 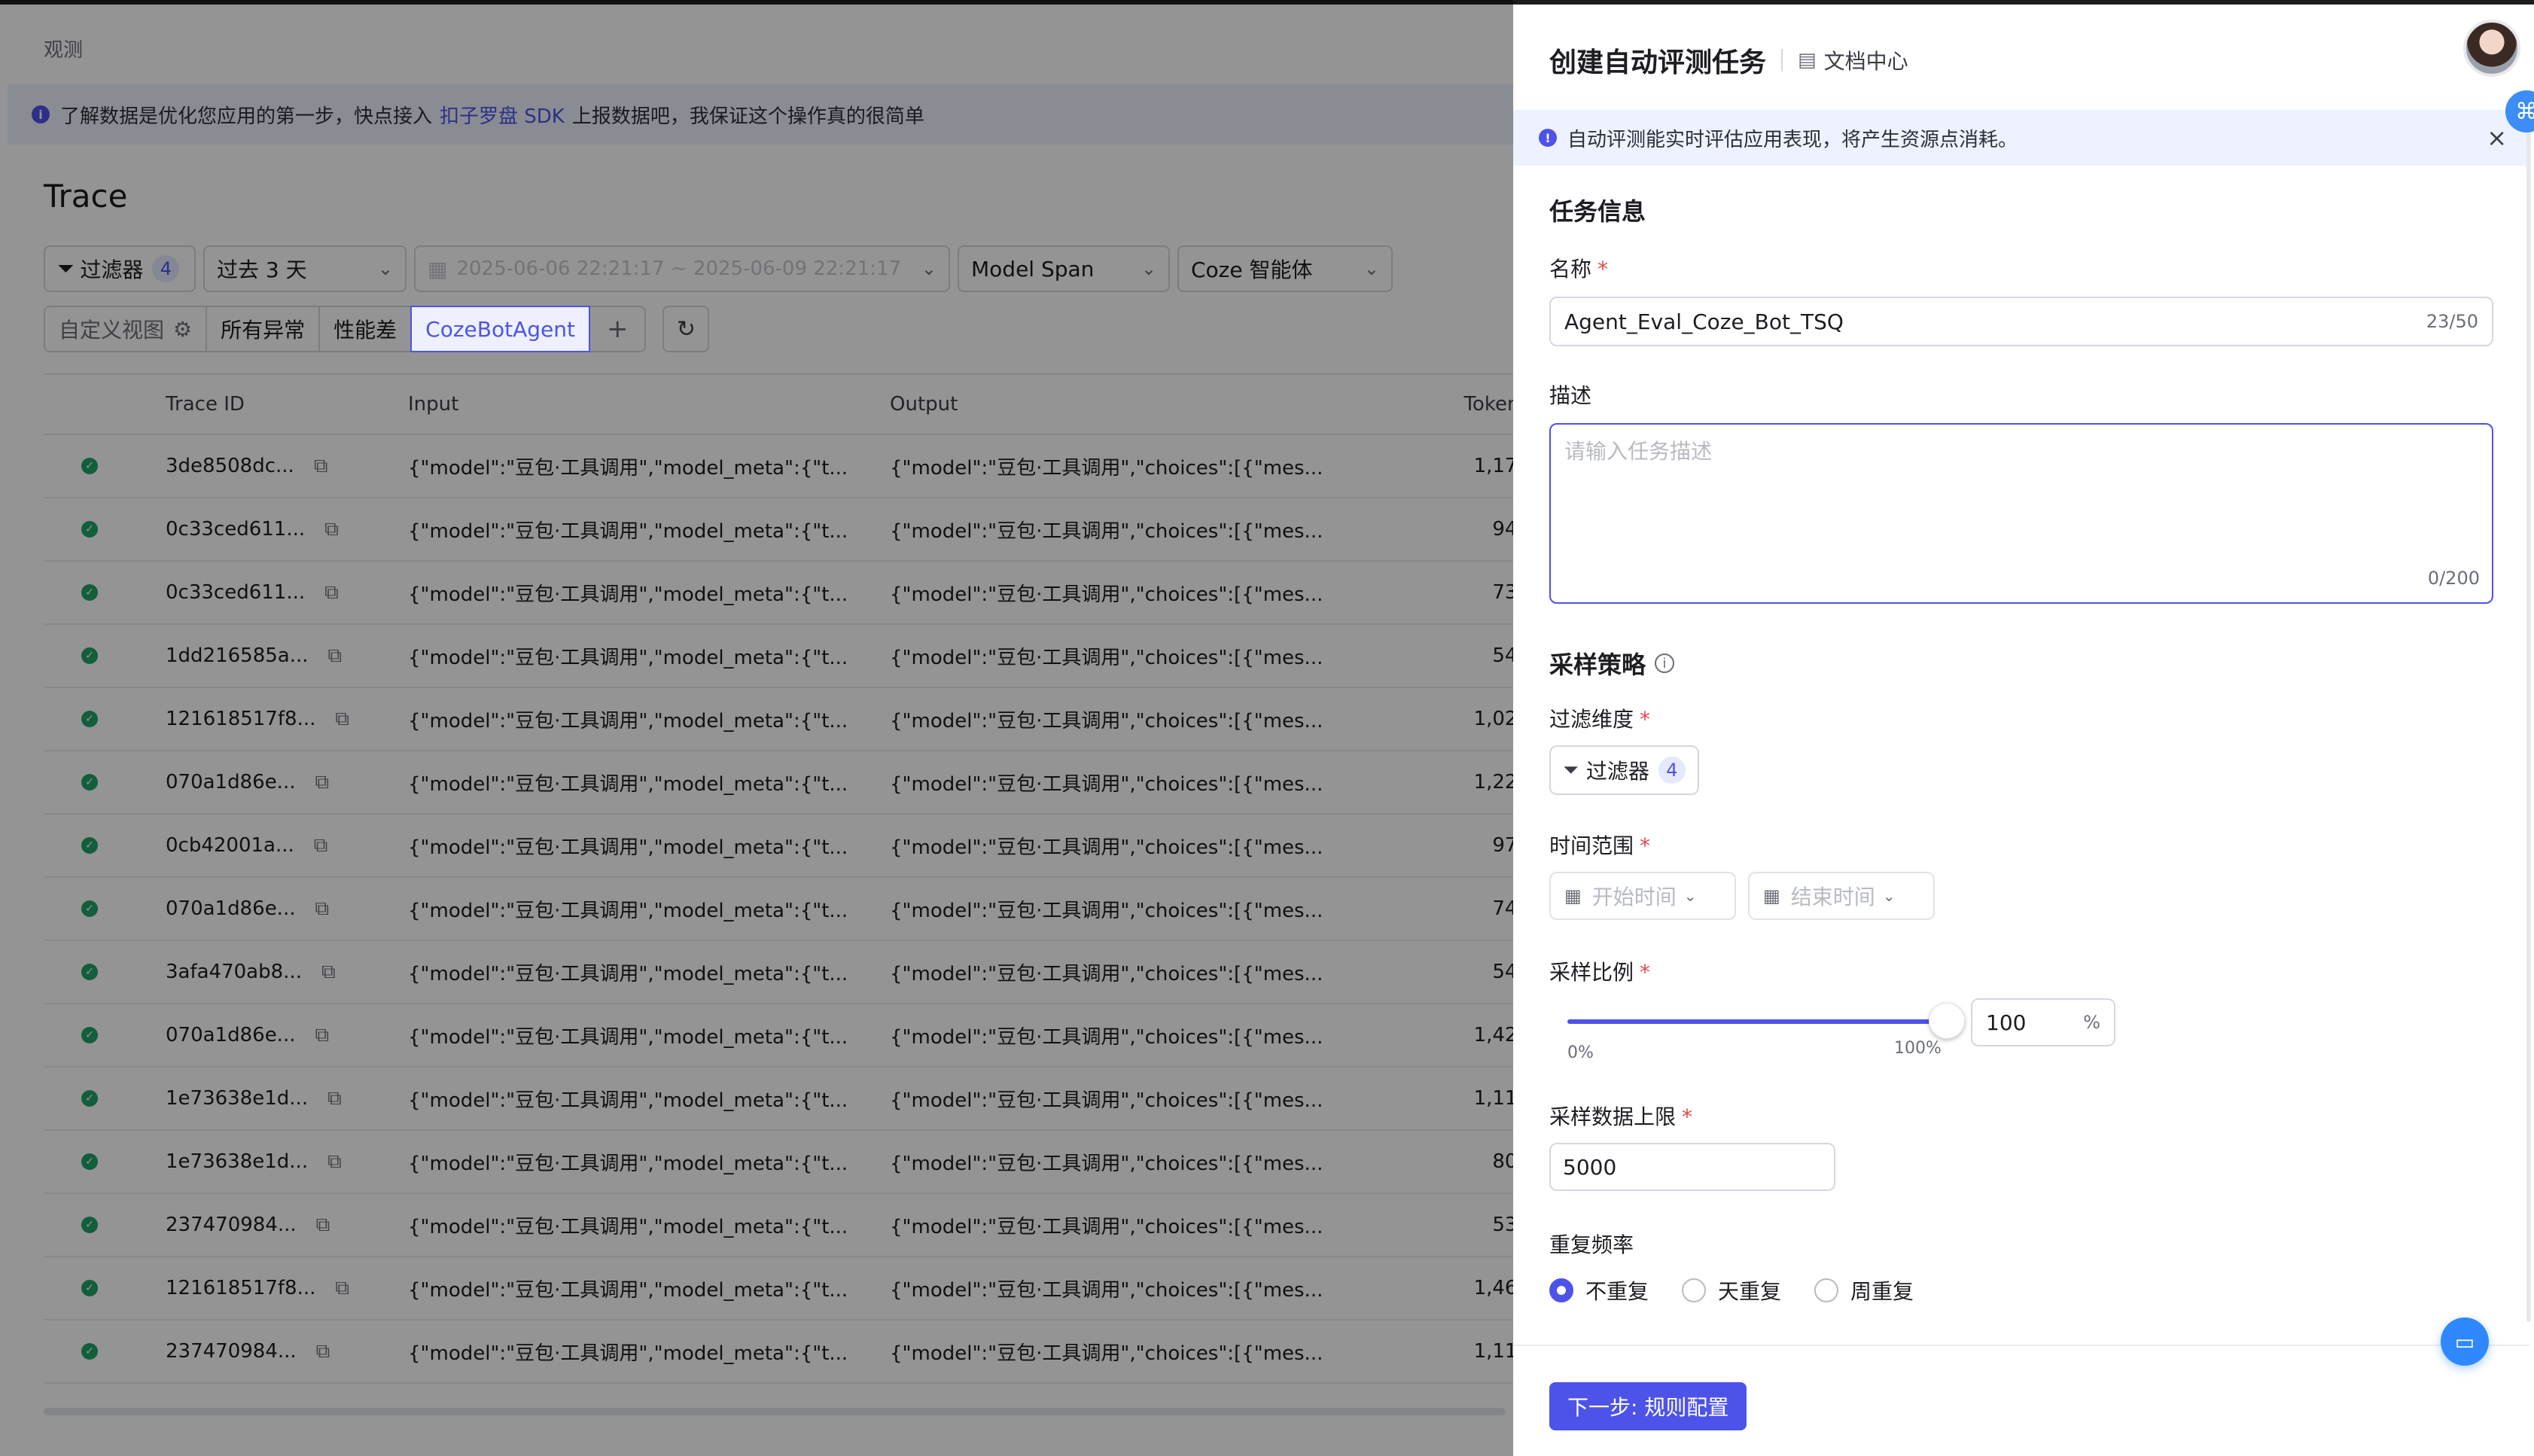 What do you see at coordinates (1590, 1167) in the screenshot?
I see `limit-input-value: 5000` at bounding box center [1590, 1167].